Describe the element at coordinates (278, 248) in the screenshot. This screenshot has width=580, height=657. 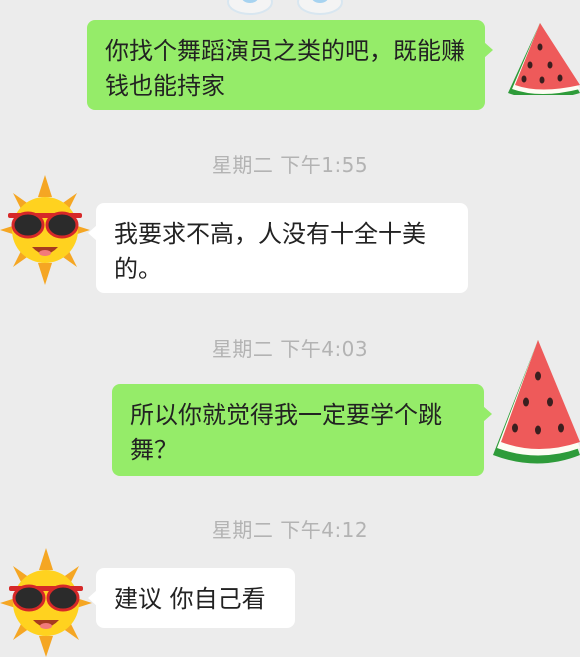
I see `message-bubble-received: 我要求不高，人没有十全十美的。` at that location.